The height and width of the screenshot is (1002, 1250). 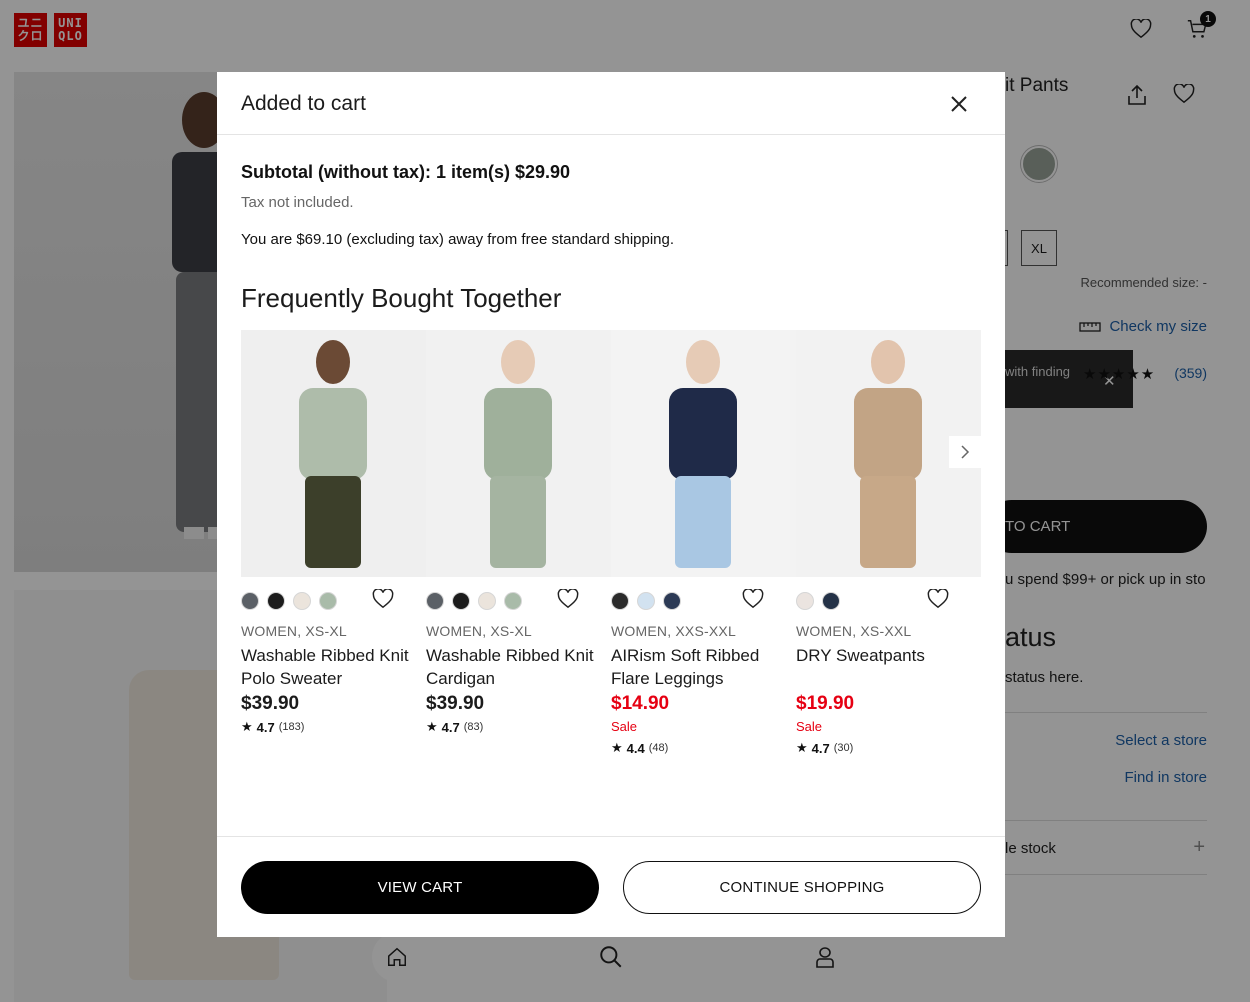 What do you see at coordinates (658, 748) in the screenshot?
I see `rating-count: (48)` at bounding box center [658, 748].